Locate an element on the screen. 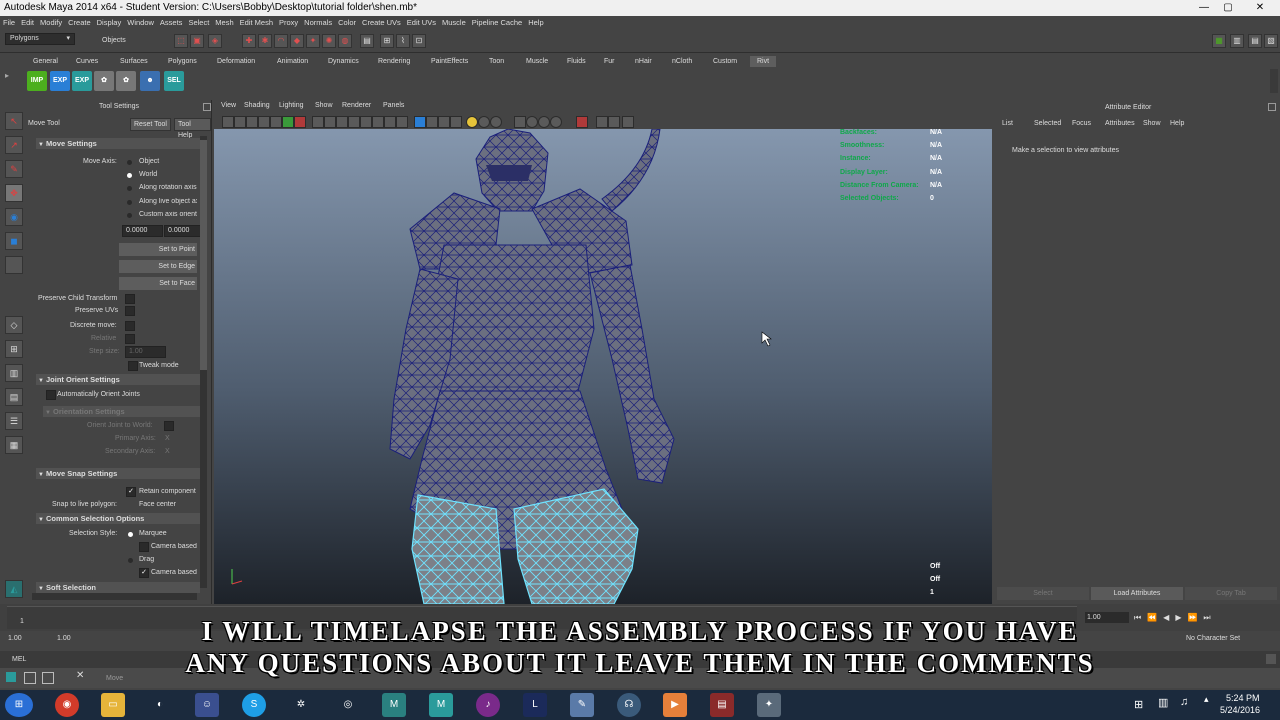 This screenshot has height=720, width=1280. mask-deformations-icon: ✦ is located at coordinates (313, 41).